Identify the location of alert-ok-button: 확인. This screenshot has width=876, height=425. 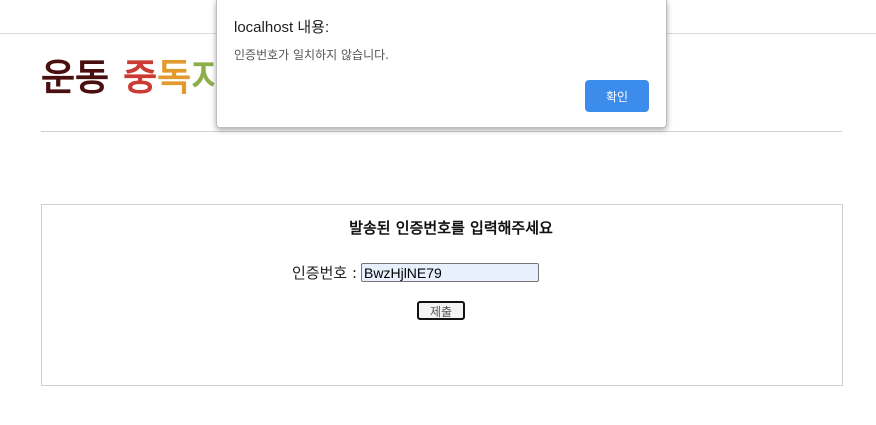
(617, 96).